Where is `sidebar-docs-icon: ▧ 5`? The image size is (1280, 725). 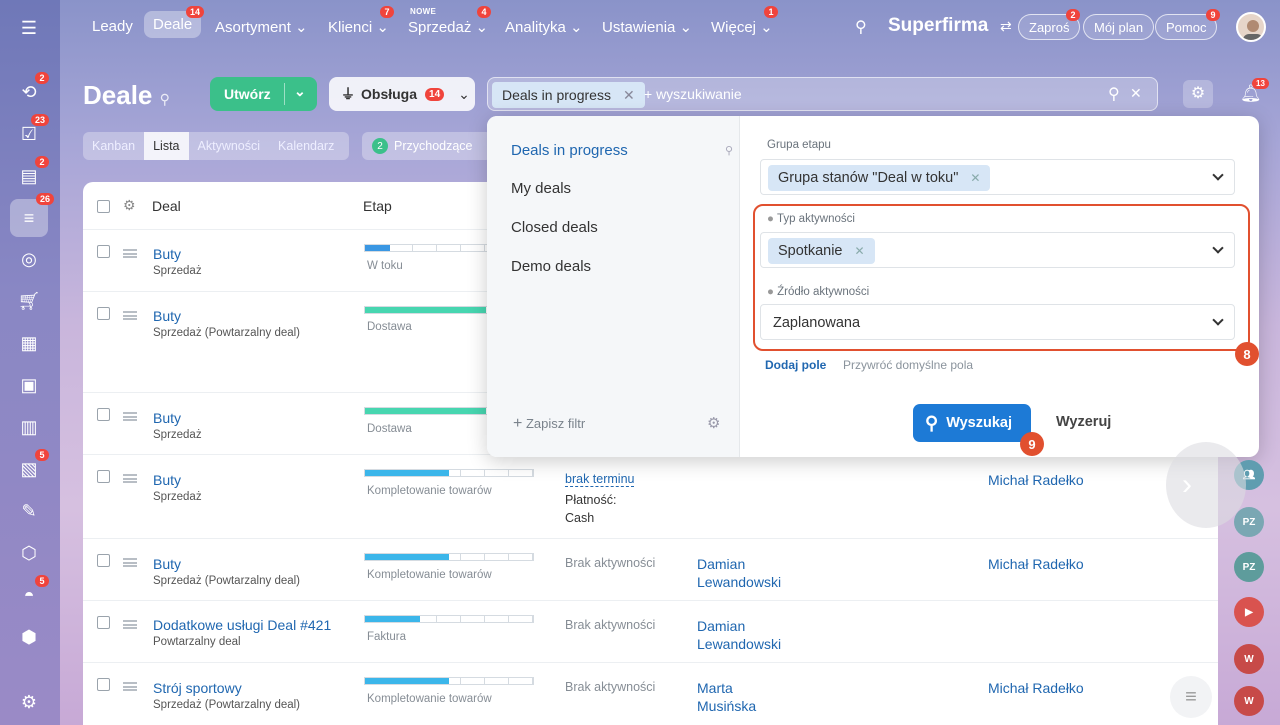 sidebar-docs-icon: ▧ 5 is located at coordinates (32, 466).